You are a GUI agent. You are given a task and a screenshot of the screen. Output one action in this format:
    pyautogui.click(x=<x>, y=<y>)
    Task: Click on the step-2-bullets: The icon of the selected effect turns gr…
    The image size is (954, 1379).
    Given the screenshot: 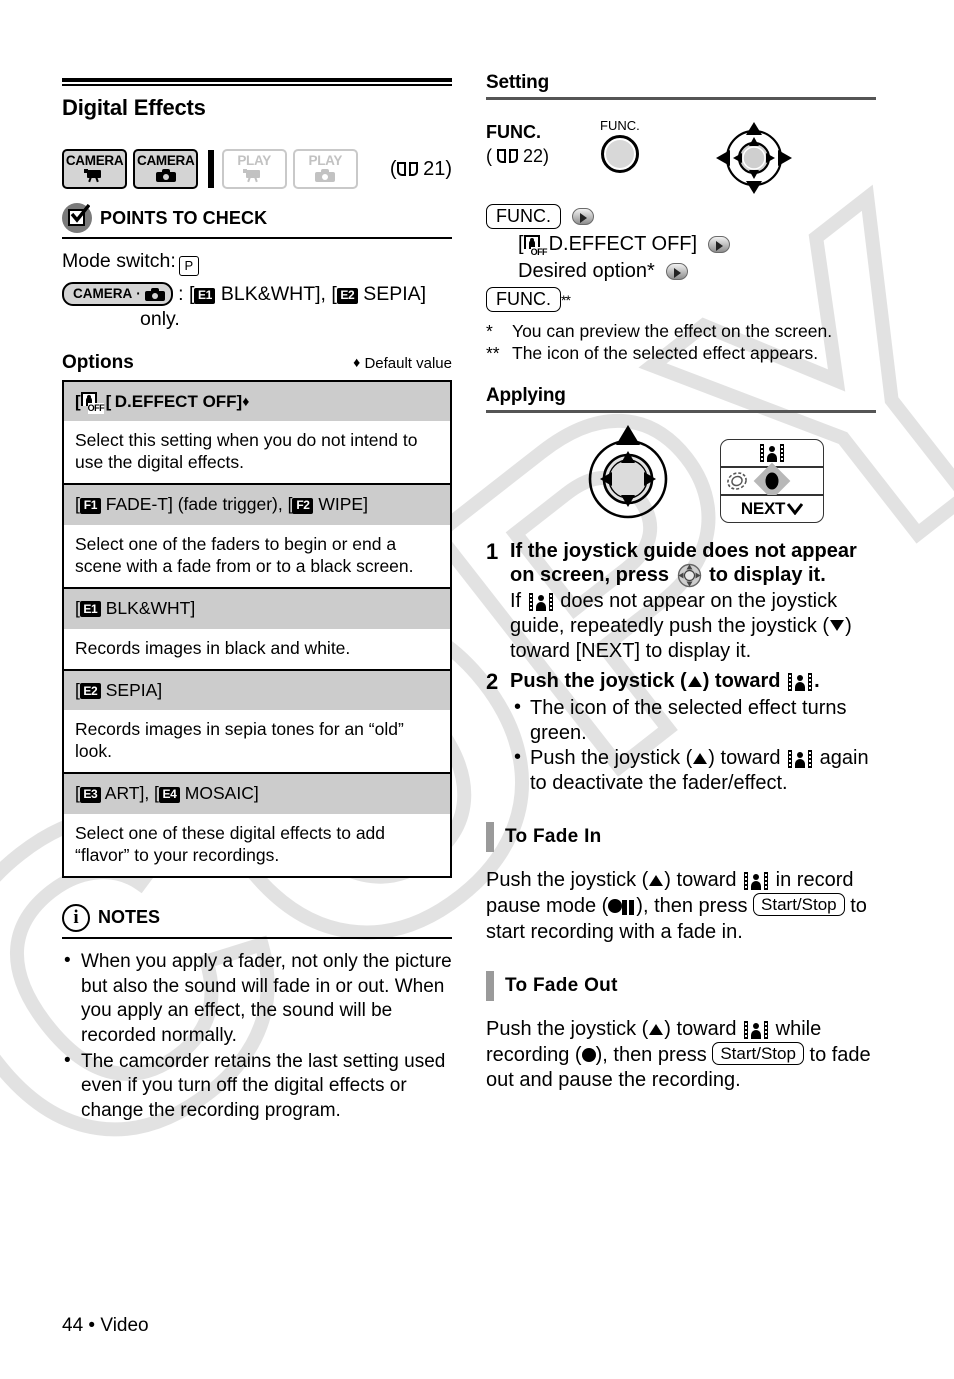 What is the action you would take?
    pyautogui.click(x=693, y=745)
    